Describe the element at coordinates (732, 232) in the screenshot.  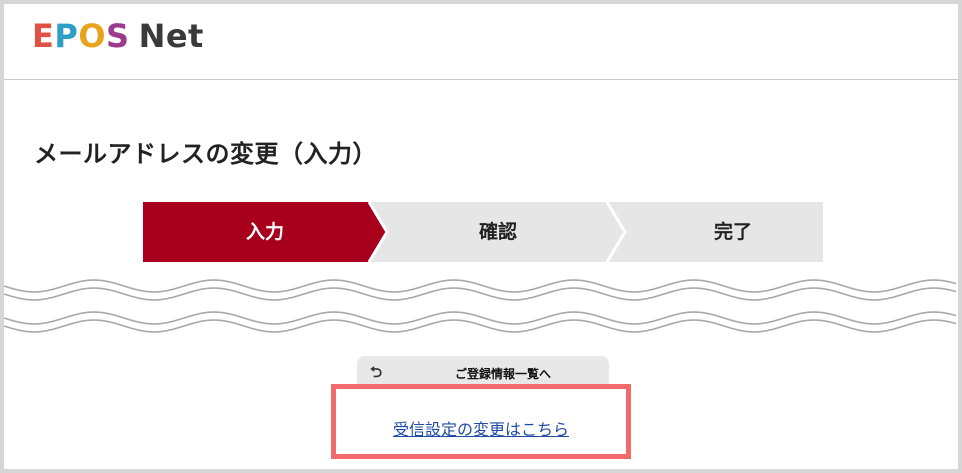
I see `step-complete-label: 完了` at that location.